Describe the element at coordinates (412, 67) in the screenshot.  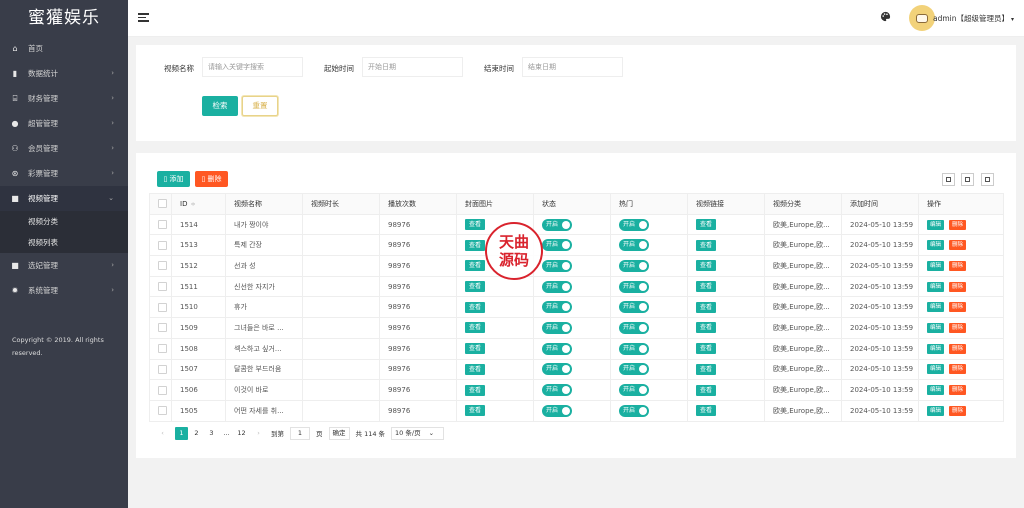
I see `start-date-input: 开始日期` at that location.